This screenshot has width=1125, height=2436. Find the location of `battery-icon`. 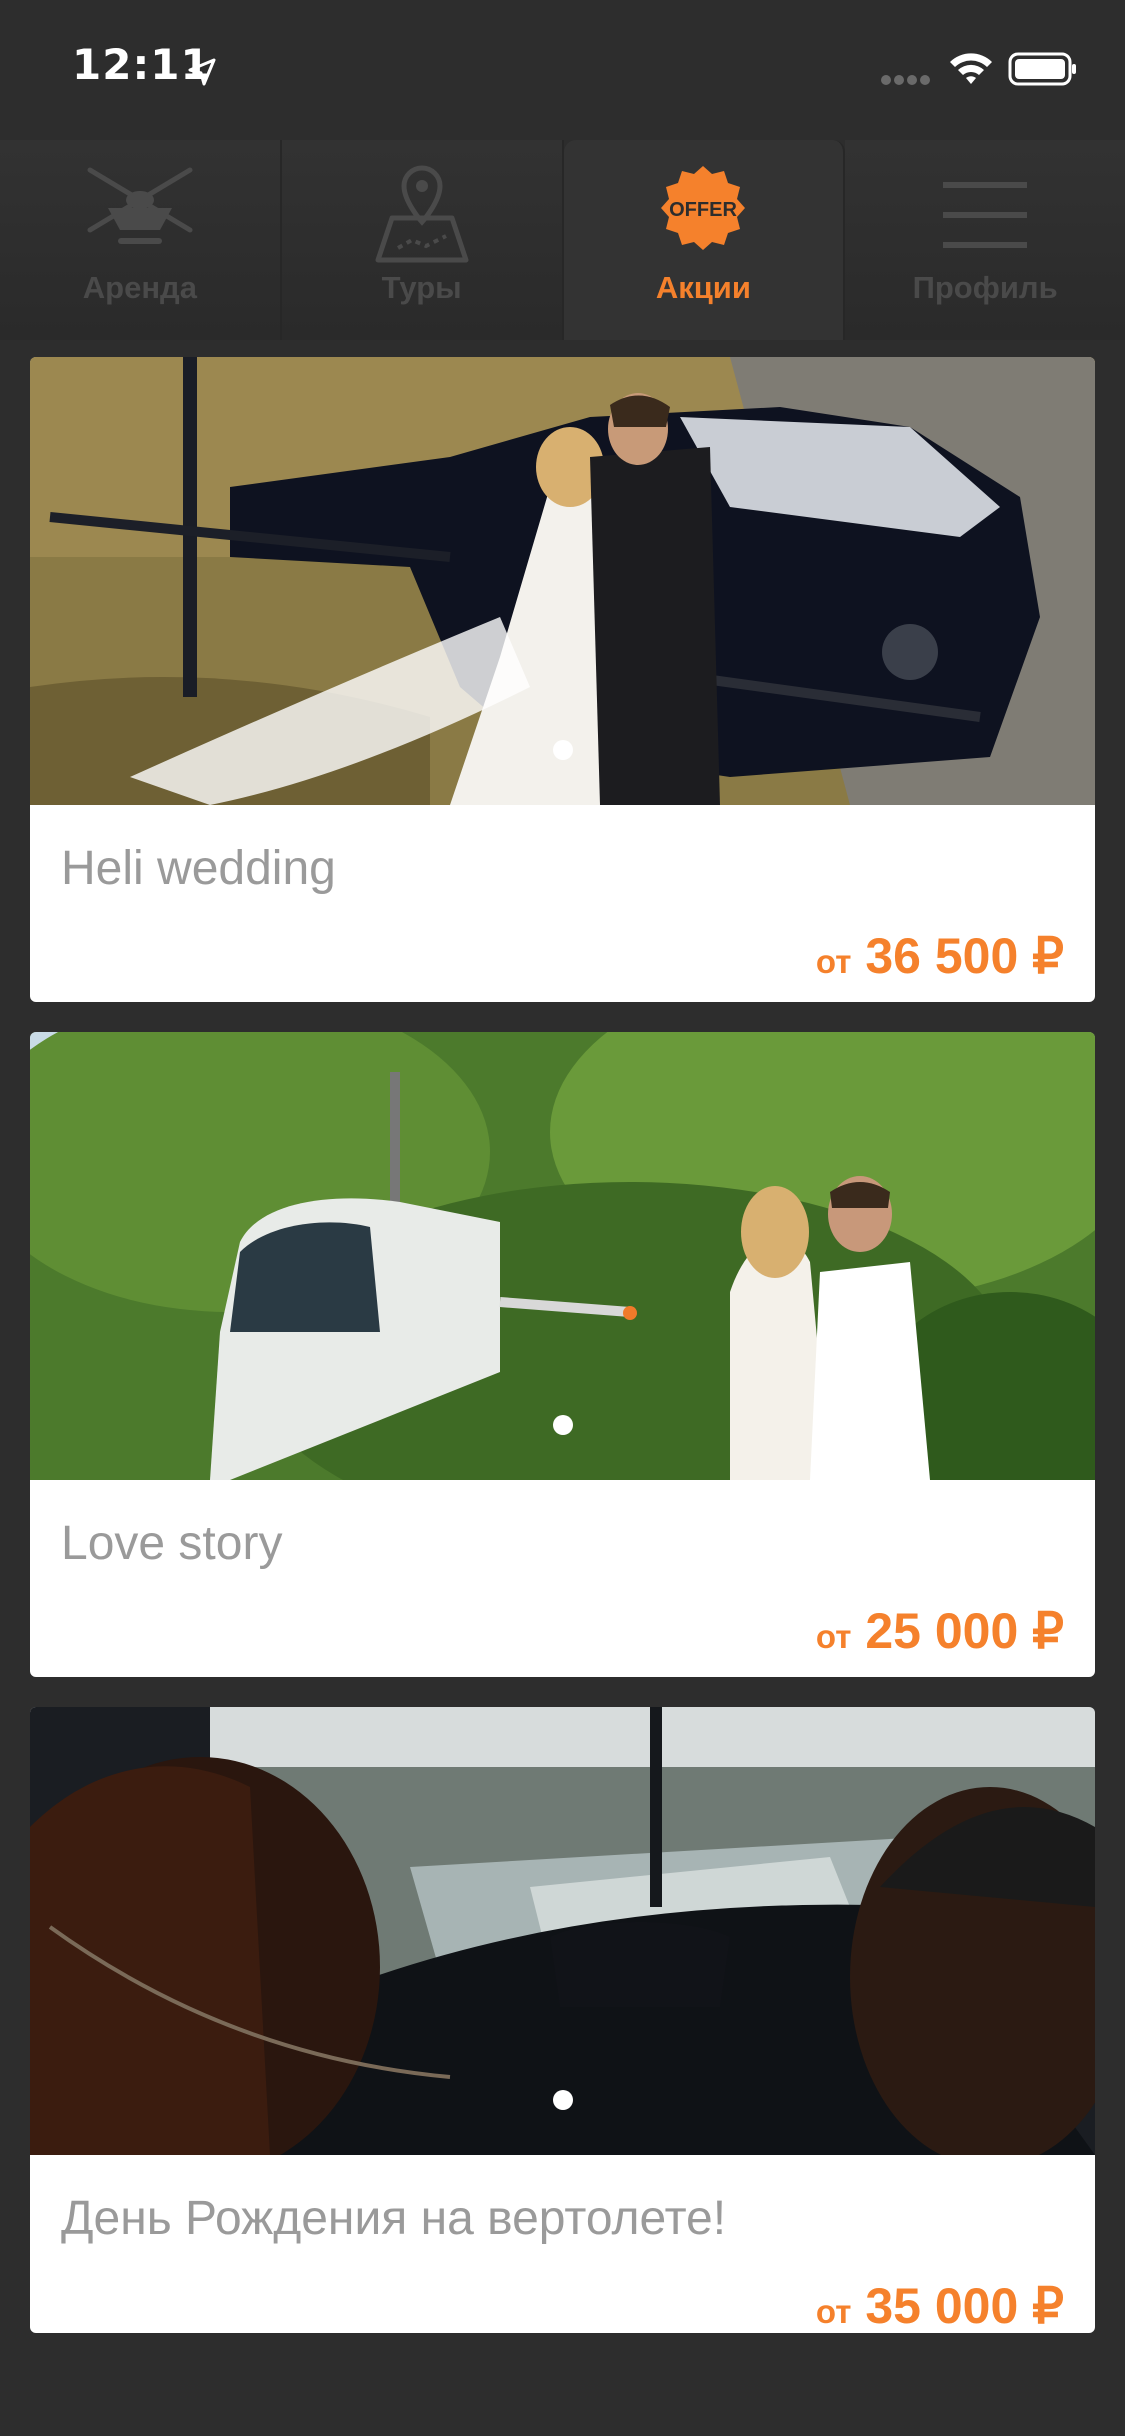

battery-icon is located at coordinates (1042, 69).